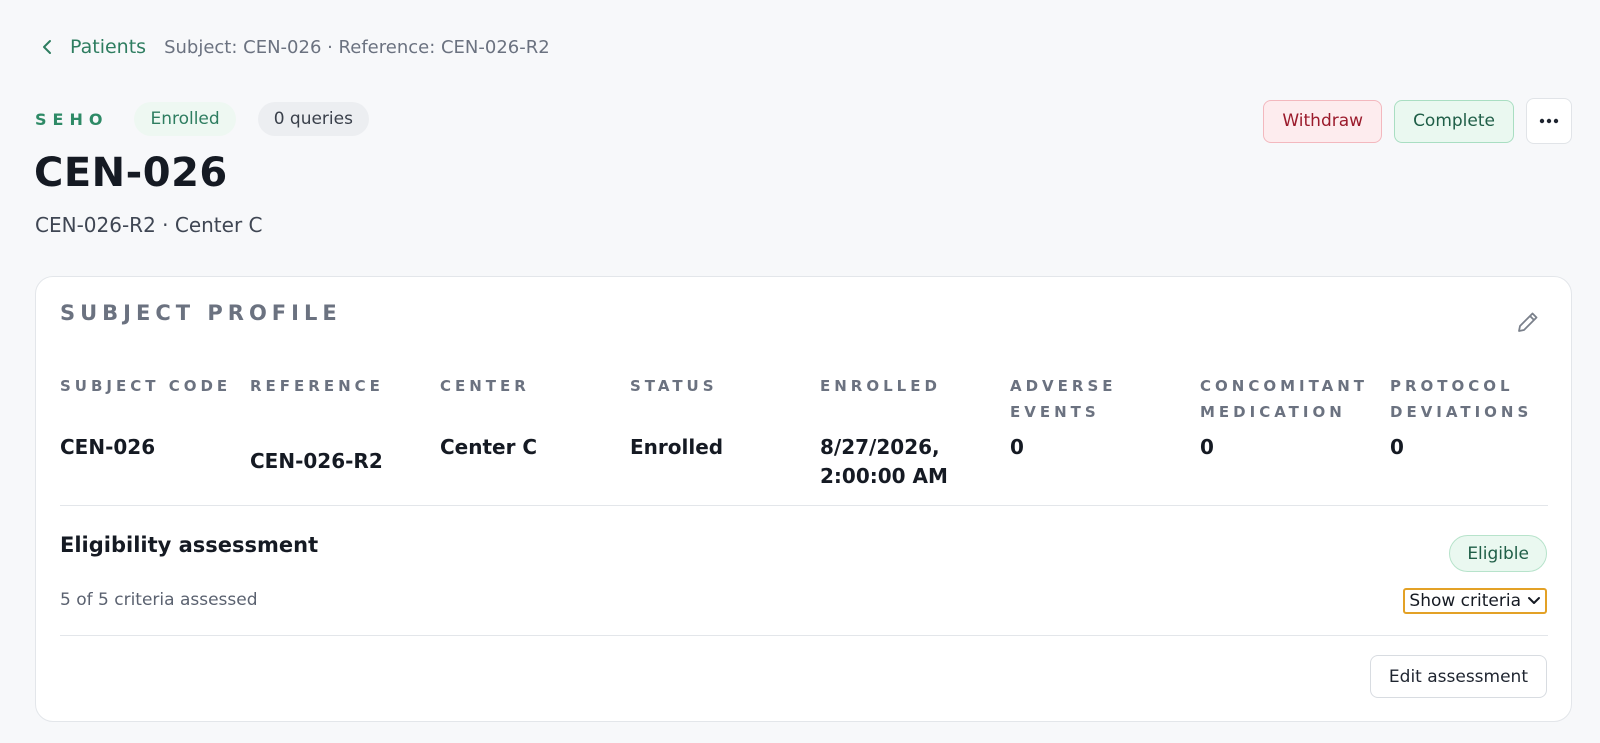 The width and height of the screenshot is (1600, 743). Describe the element at coordinates (150, 416) in the screenshot. I see `field-subject-code: SUBJECT CODE CEN-026` at that location.